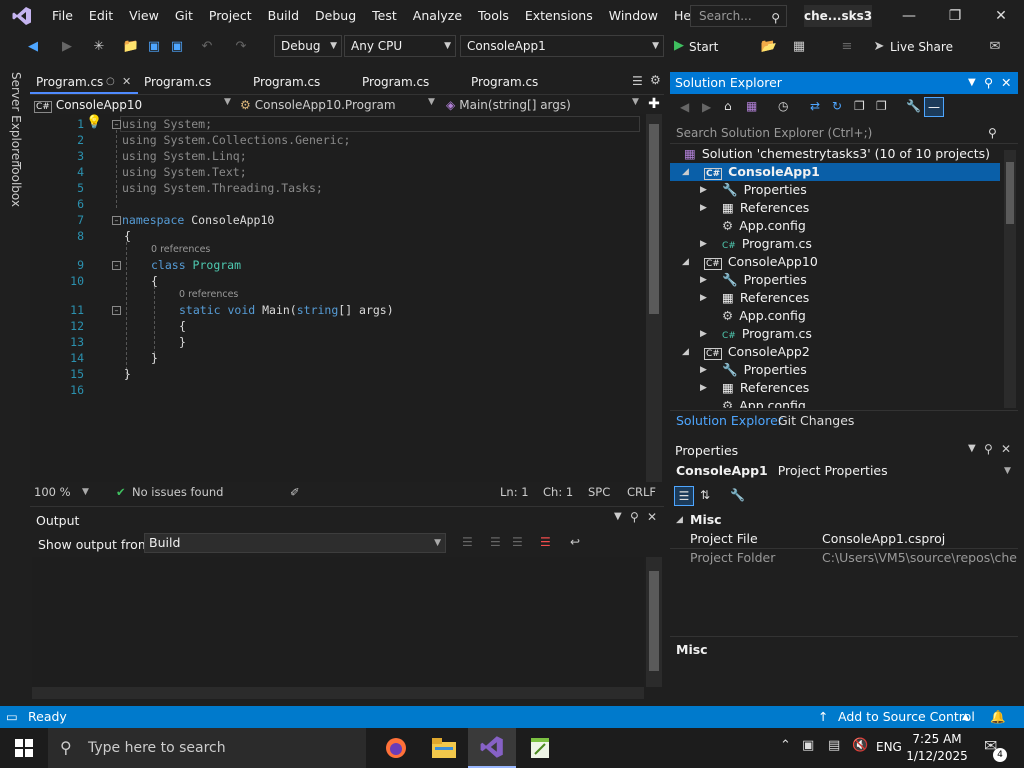 The width and height of the screenshot is (1024, 768). Describe the element at coordinates (241, 47) in the screenshot. I see `redo-icon: ↷` at that location.